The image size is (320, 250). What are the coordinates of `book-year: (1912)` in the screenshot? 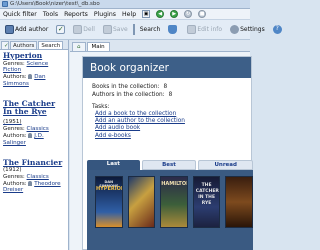 It's located at (12, 170).